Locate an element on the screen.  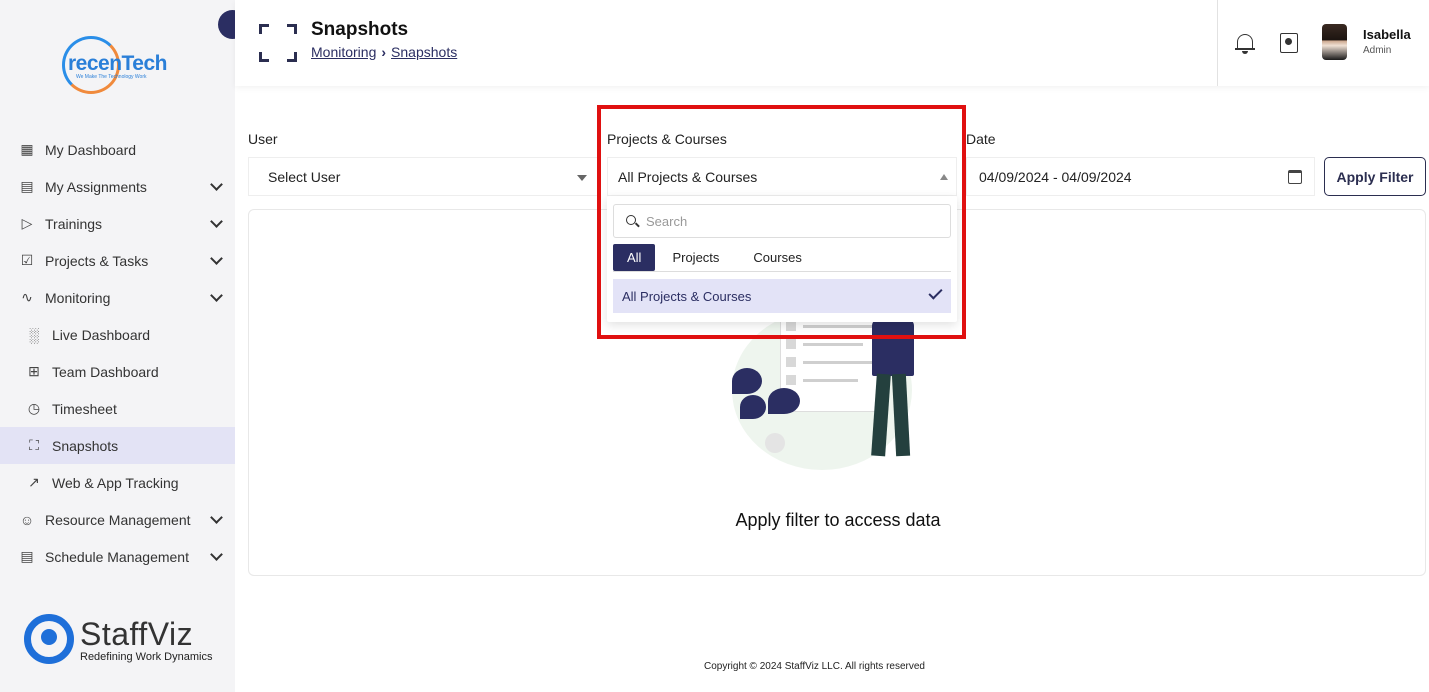
staffviz-mark-icon is located at coordinates (49, 639).